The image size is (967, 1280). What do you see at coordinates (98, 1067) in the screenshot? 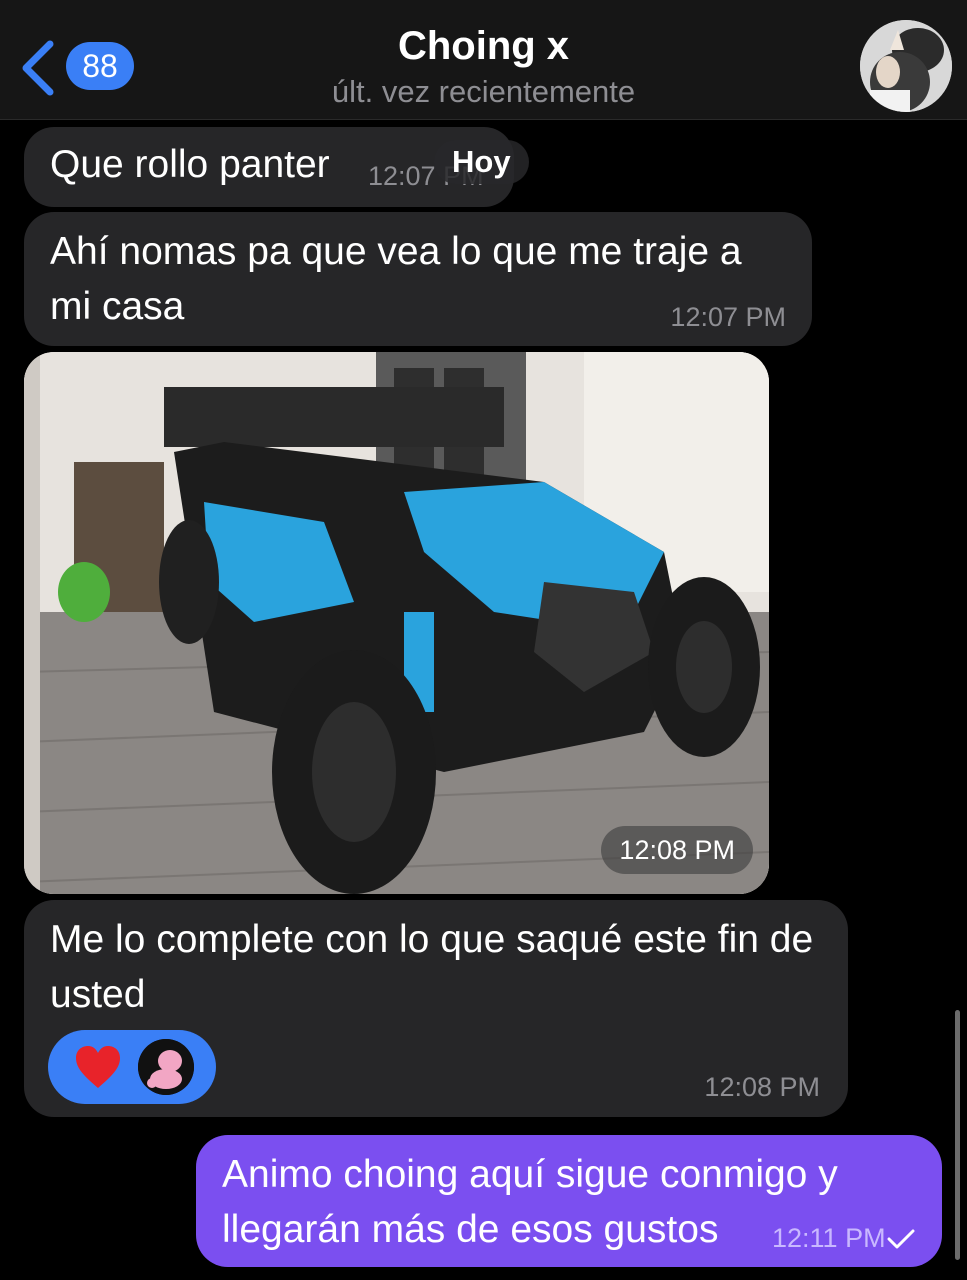
I see `heart-icon` at bounding box center [98, 1067].